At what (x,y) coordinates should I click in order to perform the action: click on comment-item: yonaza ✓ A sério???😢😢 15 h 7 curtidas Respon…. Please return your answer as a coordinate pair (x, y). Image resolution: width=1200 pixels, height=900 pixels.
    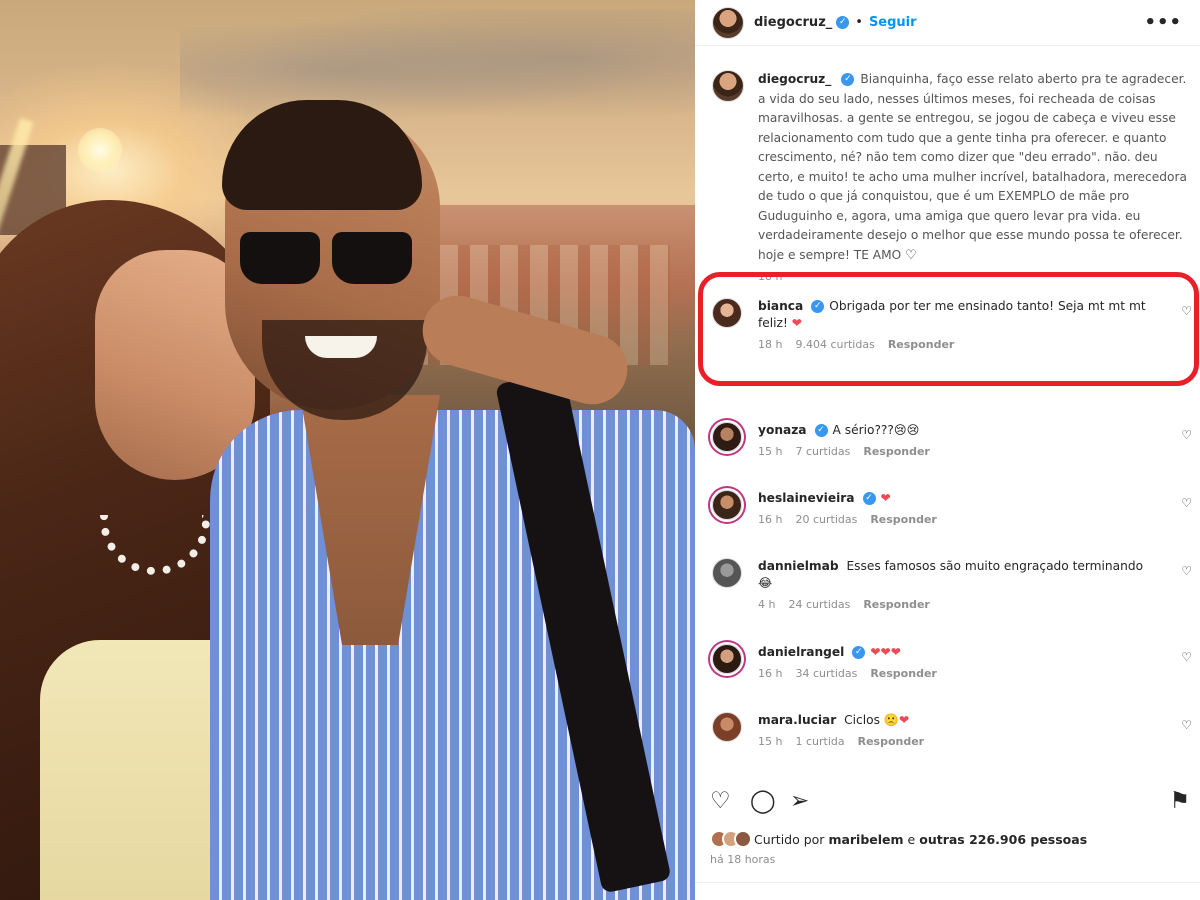
    Looking at the image, I should click on (952, 440).